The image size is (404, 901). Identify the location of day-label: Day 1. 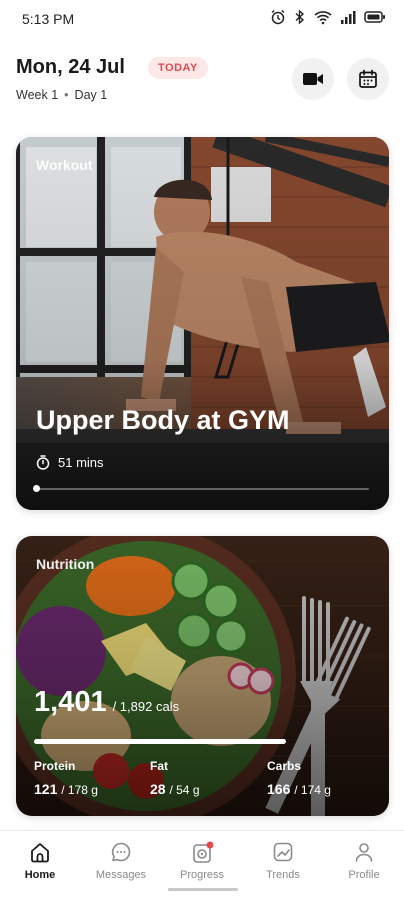
(91, 95).